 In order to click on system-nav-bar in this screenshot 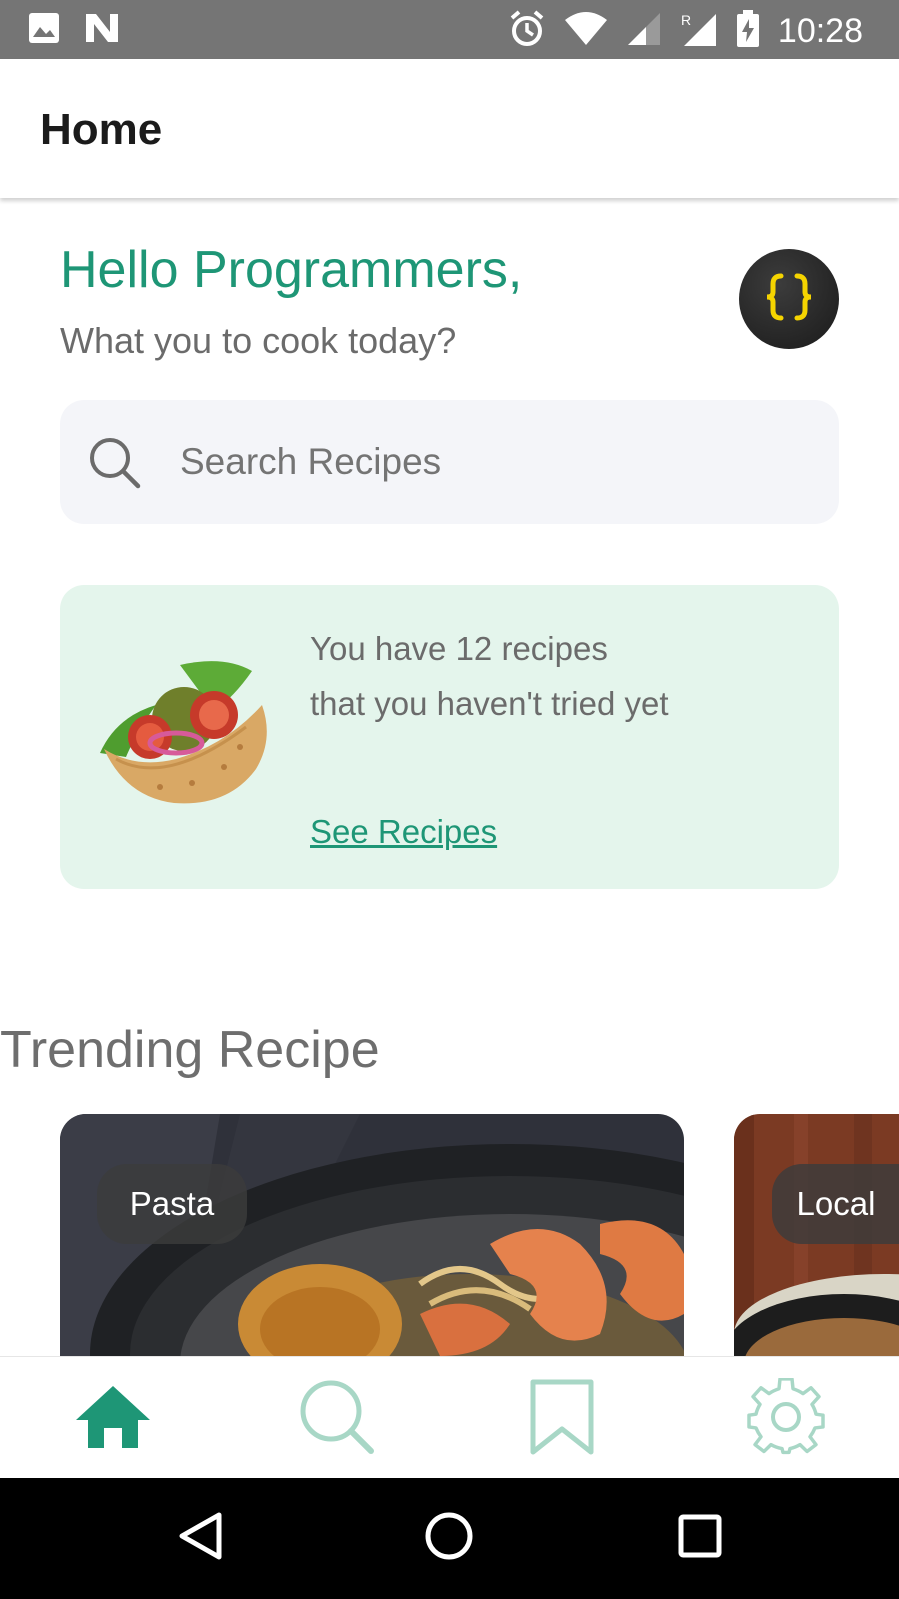, I will do `click(449, 1538)`.